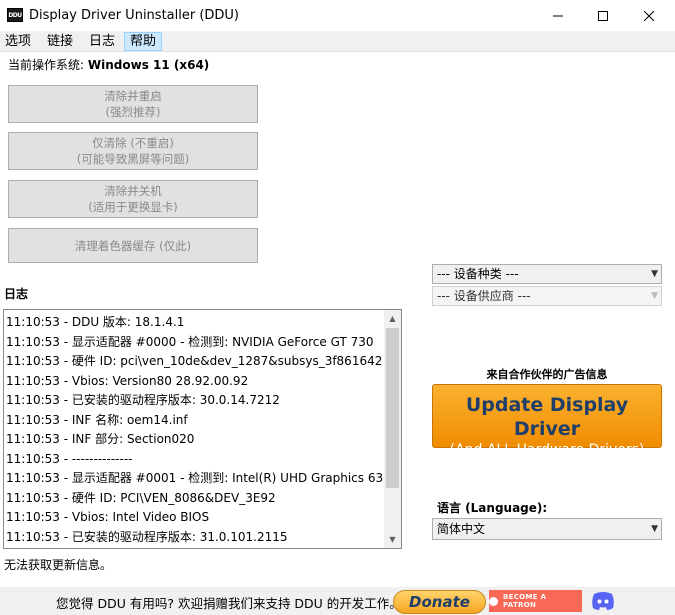 This screenshot has width=675, height=615. Describe the element at coordinates (147, 536) in the screenshot. I see `log-line: 11:10:53 - 已安装的驱动程序版本: 31.0.101.2115` at that location.